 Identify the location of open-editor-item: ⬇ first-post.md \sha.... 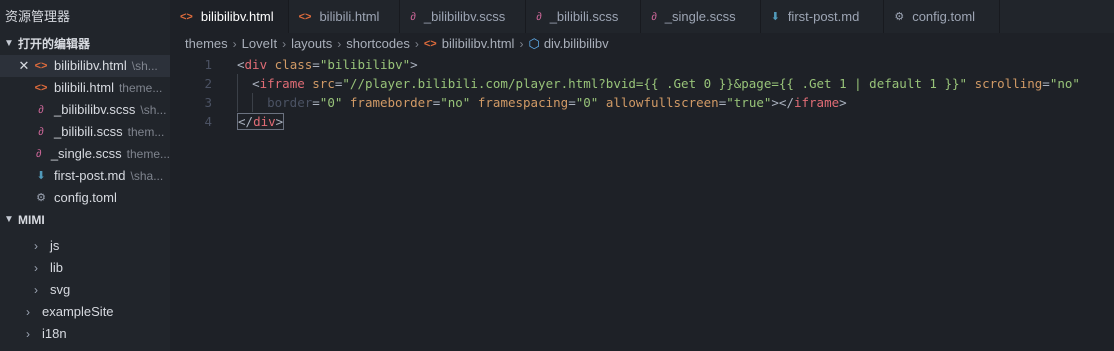
(85, 176).